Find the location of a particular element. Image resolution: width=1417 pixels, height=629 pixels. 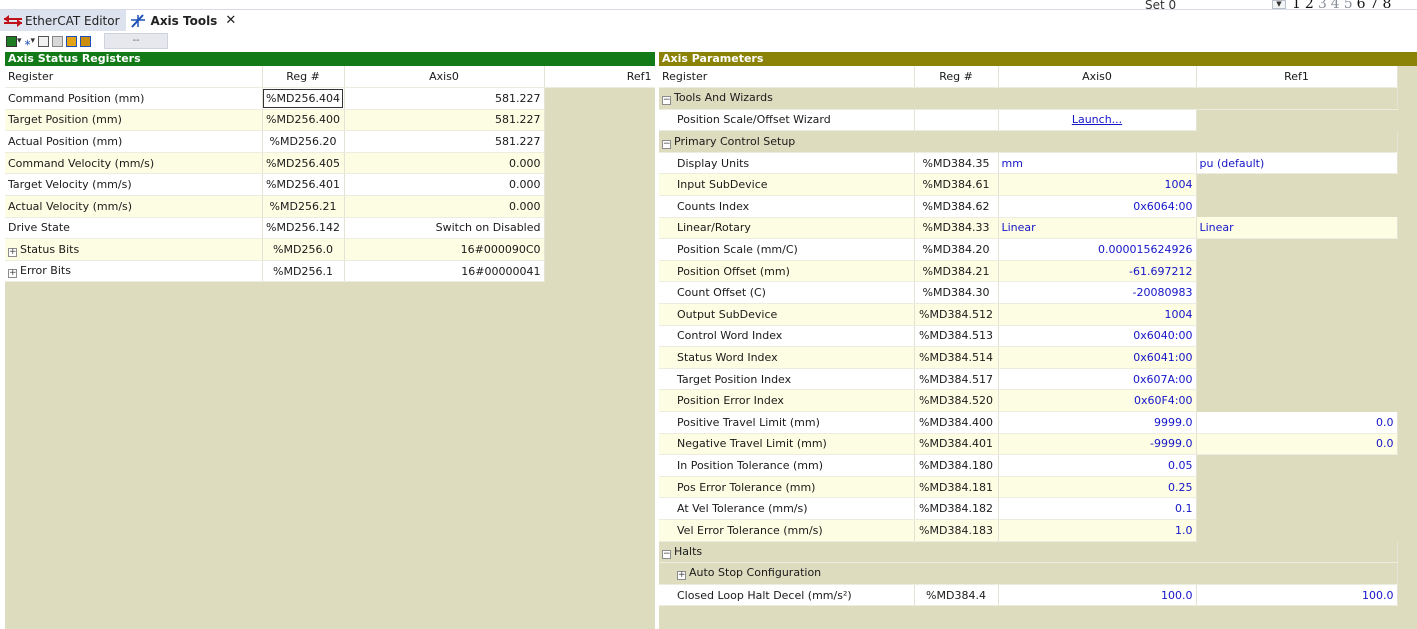

table-row: Command Position (mm) %MD256.404 581.227 is located at coordinates (330, 98).